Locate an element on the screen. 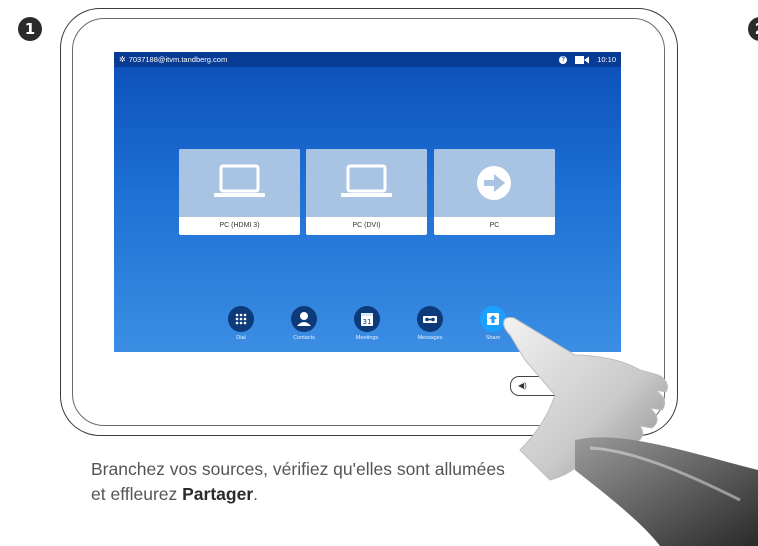 Image resolution: width=758 pixels, height=546 pixels. status-bar: ✲ 7037188@itvm.tandberg.com ? 10:10 is located at coordinates (367, 59).